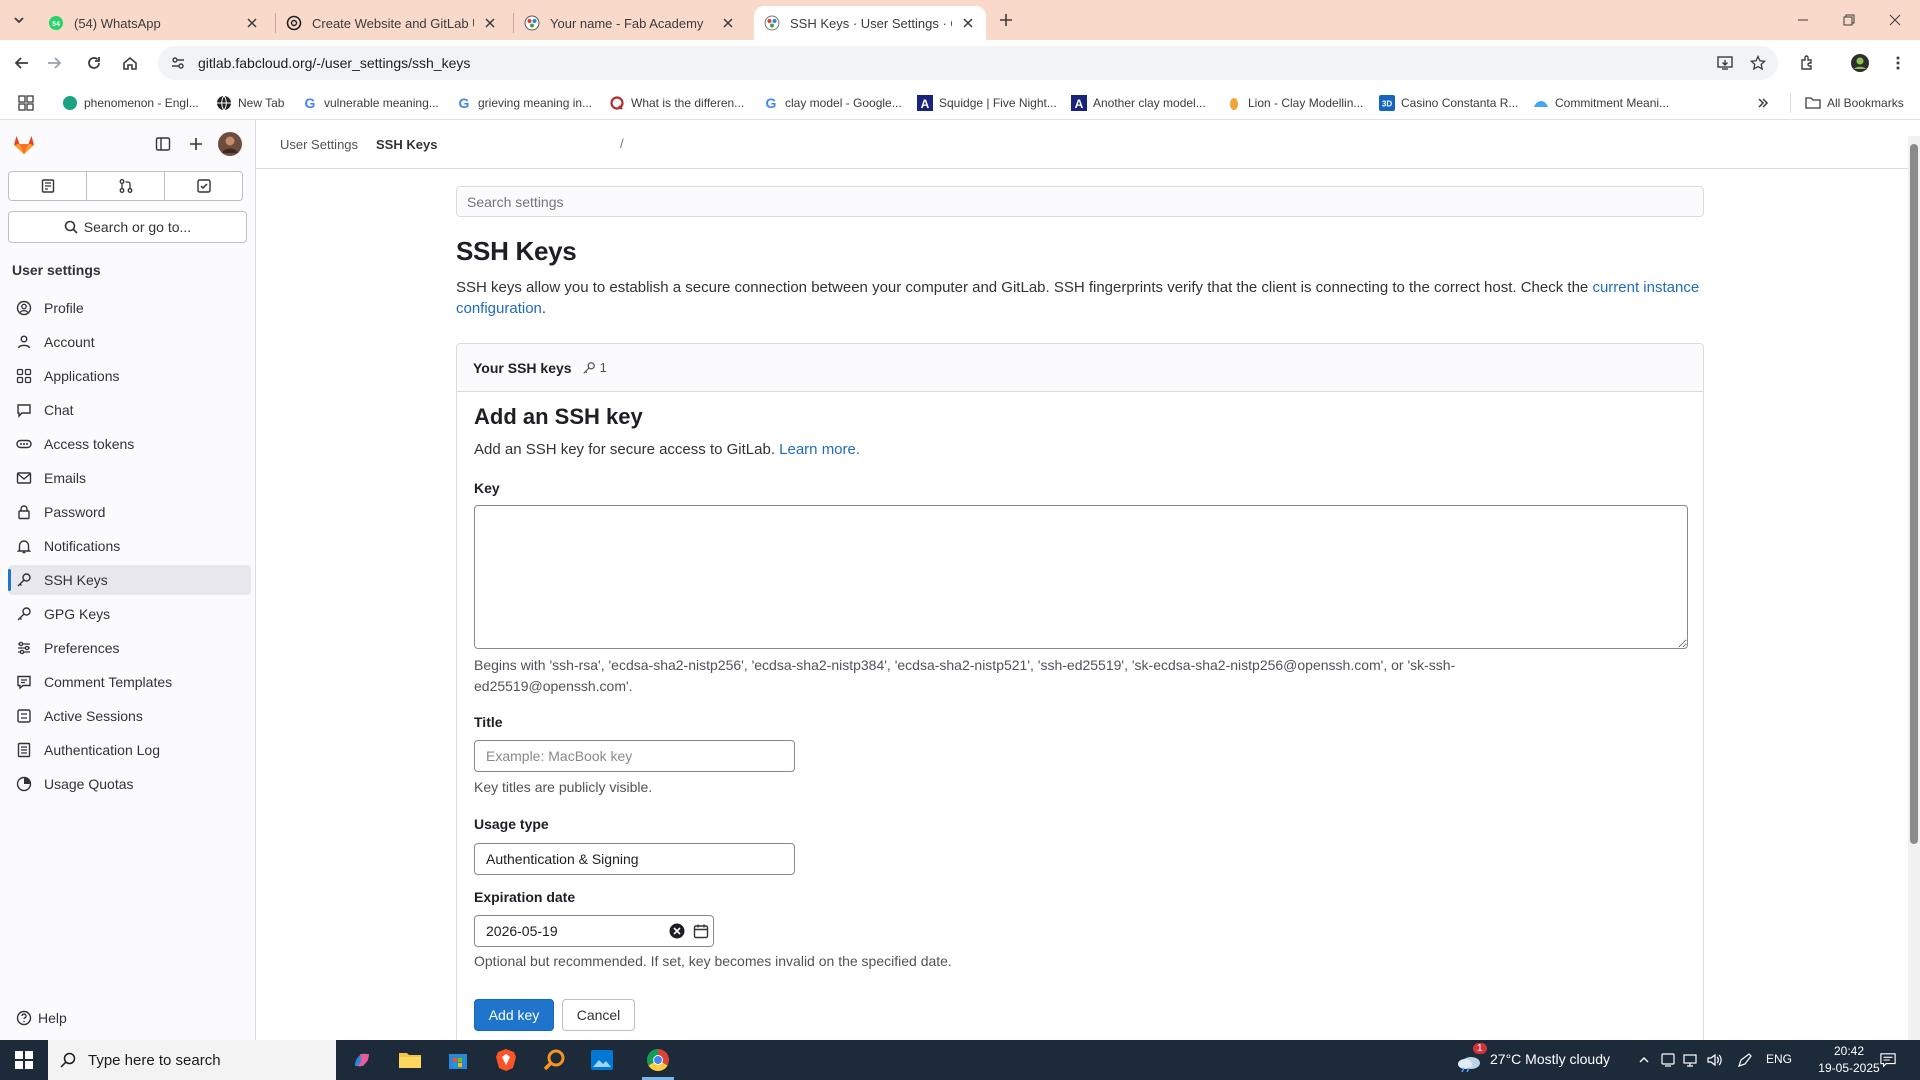 This screenshot has height=1080, width=1920. I want to click on taskbar-copilot, so click(362, 1060).